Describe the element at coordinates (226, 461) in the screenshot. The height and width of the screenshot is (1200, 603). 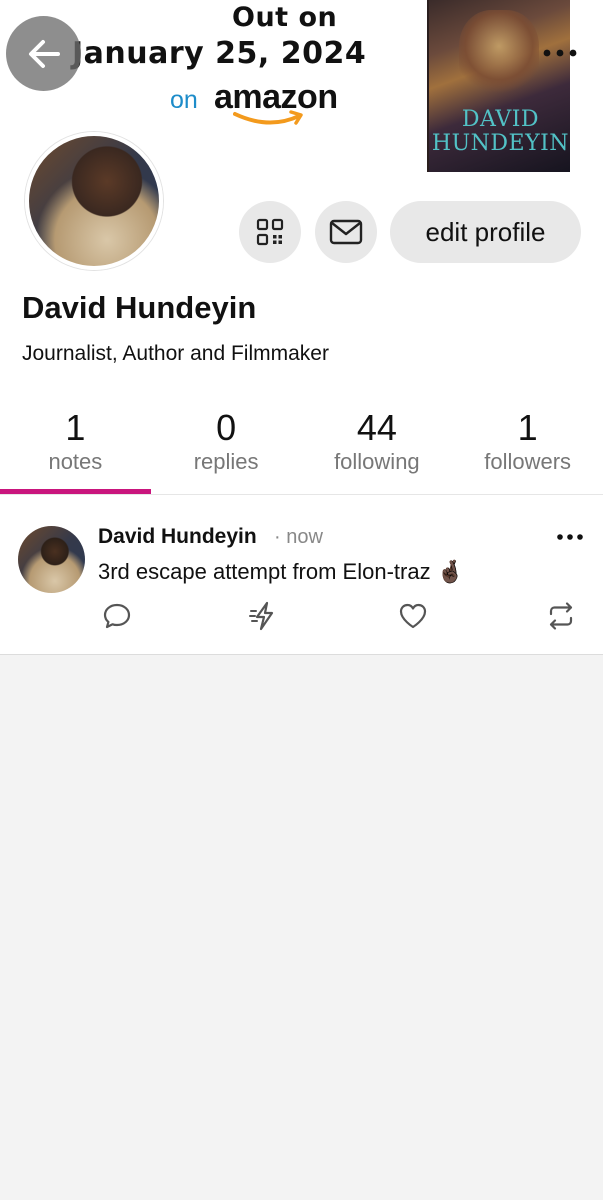
I see `replies-label: replies` at that location.